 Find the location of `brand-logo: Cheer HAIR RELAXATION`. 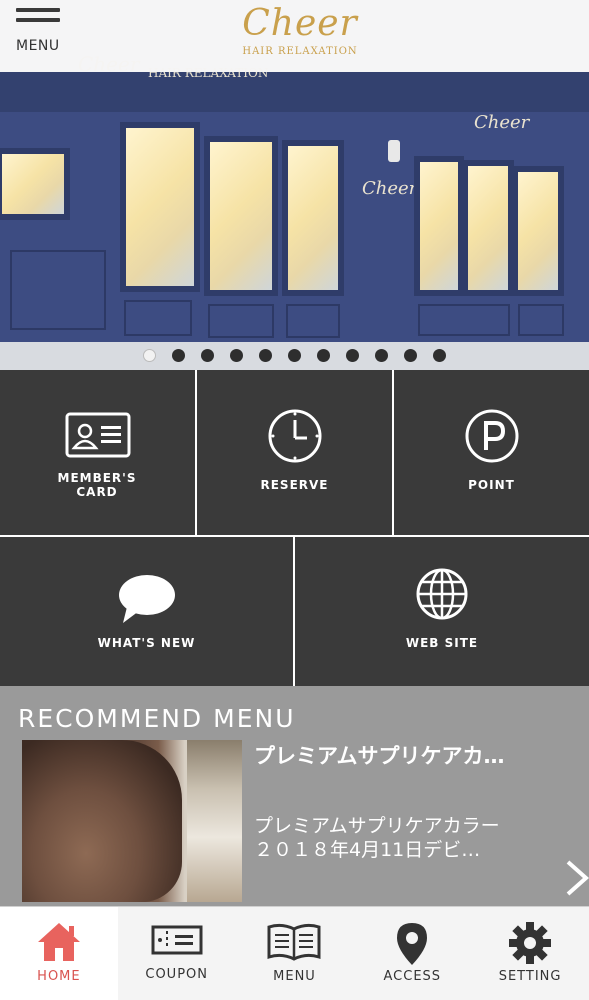

brand-logo: Cheer HAIR RELAXATION is located at coordinates (300, 34).